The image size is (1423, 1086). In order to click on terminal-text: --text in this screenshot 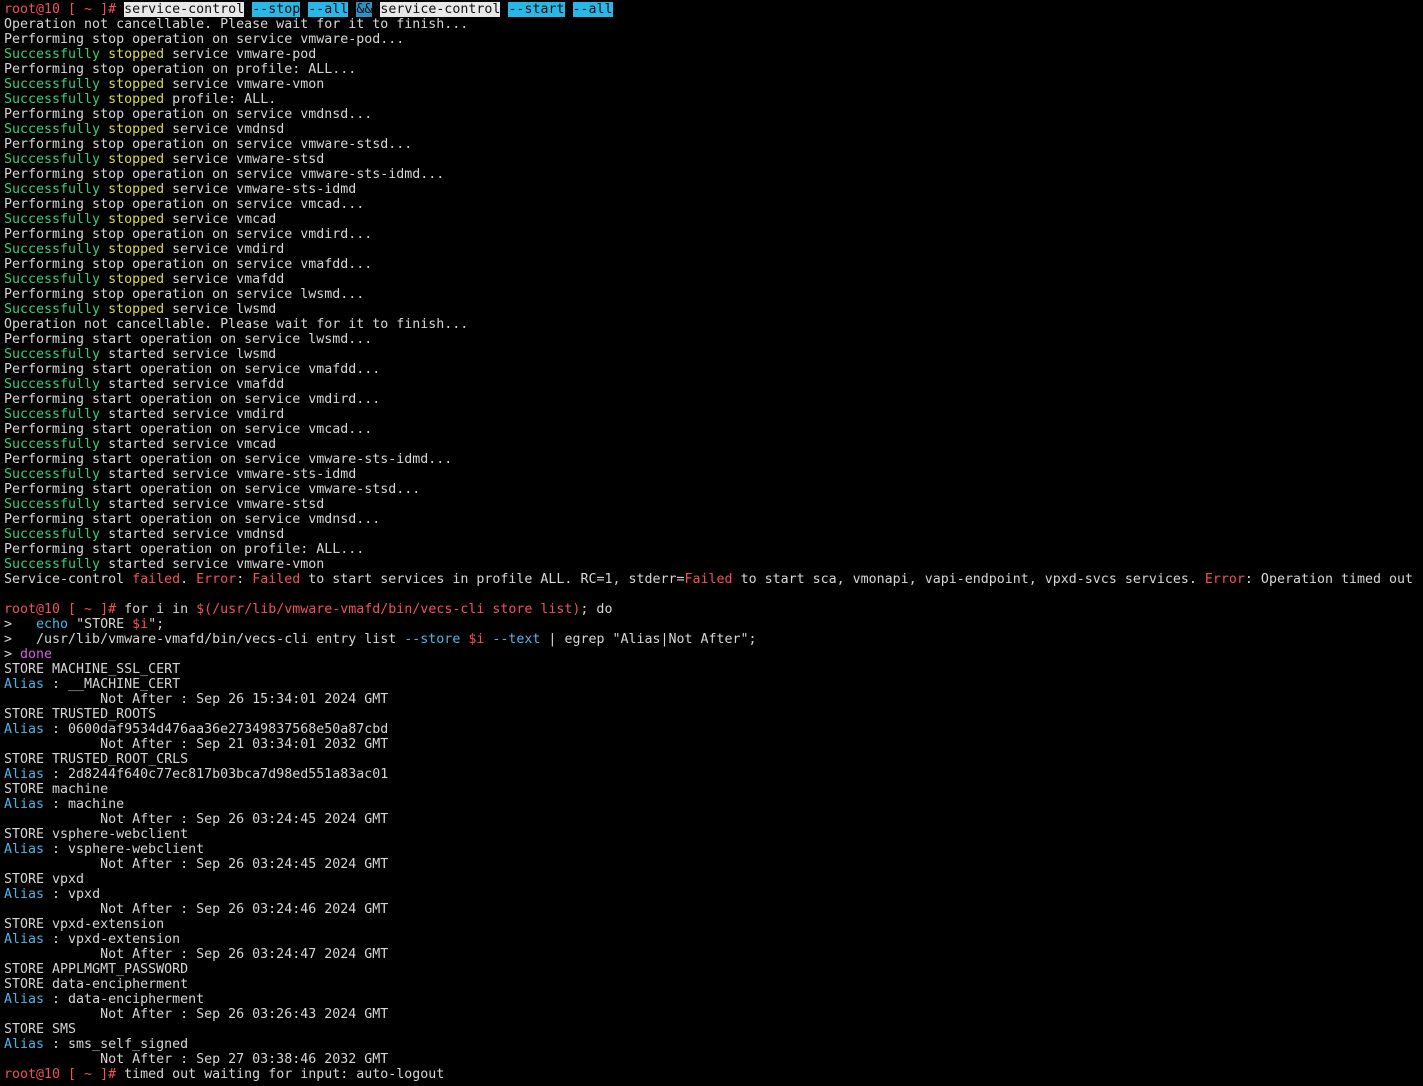, I will do `click(516, 639)`.